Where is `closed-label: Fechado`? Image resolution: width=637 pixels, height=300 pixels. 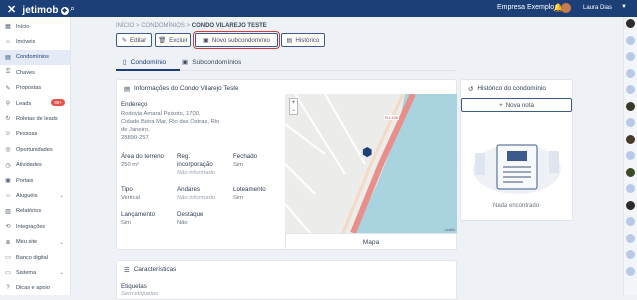 closed-label: Fechado is located at coordinates (245, 156).